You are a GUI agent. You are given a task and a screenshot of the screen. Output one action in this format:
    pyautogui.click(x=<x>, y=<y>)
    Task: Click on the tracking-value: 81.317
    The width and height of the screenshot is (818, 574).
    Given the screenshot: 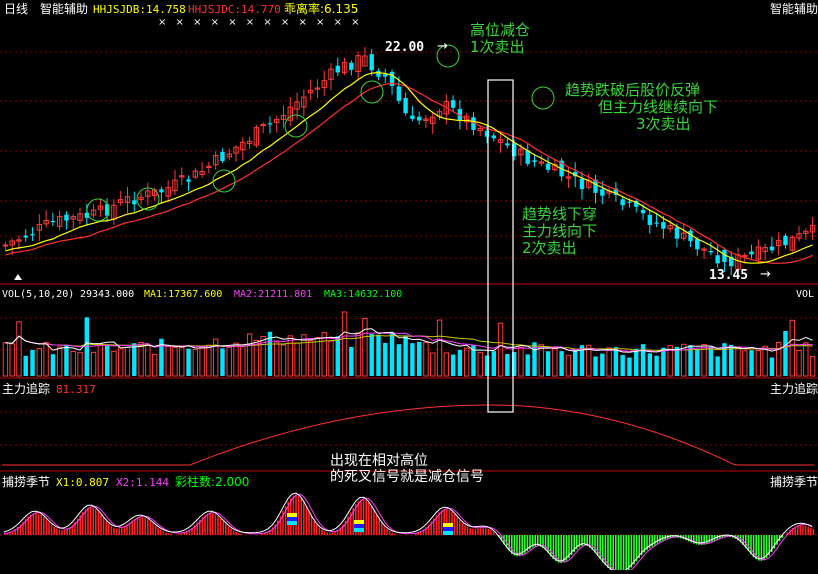 What is the action you would take?
    pyautogui.click(x=76, y=389)
    